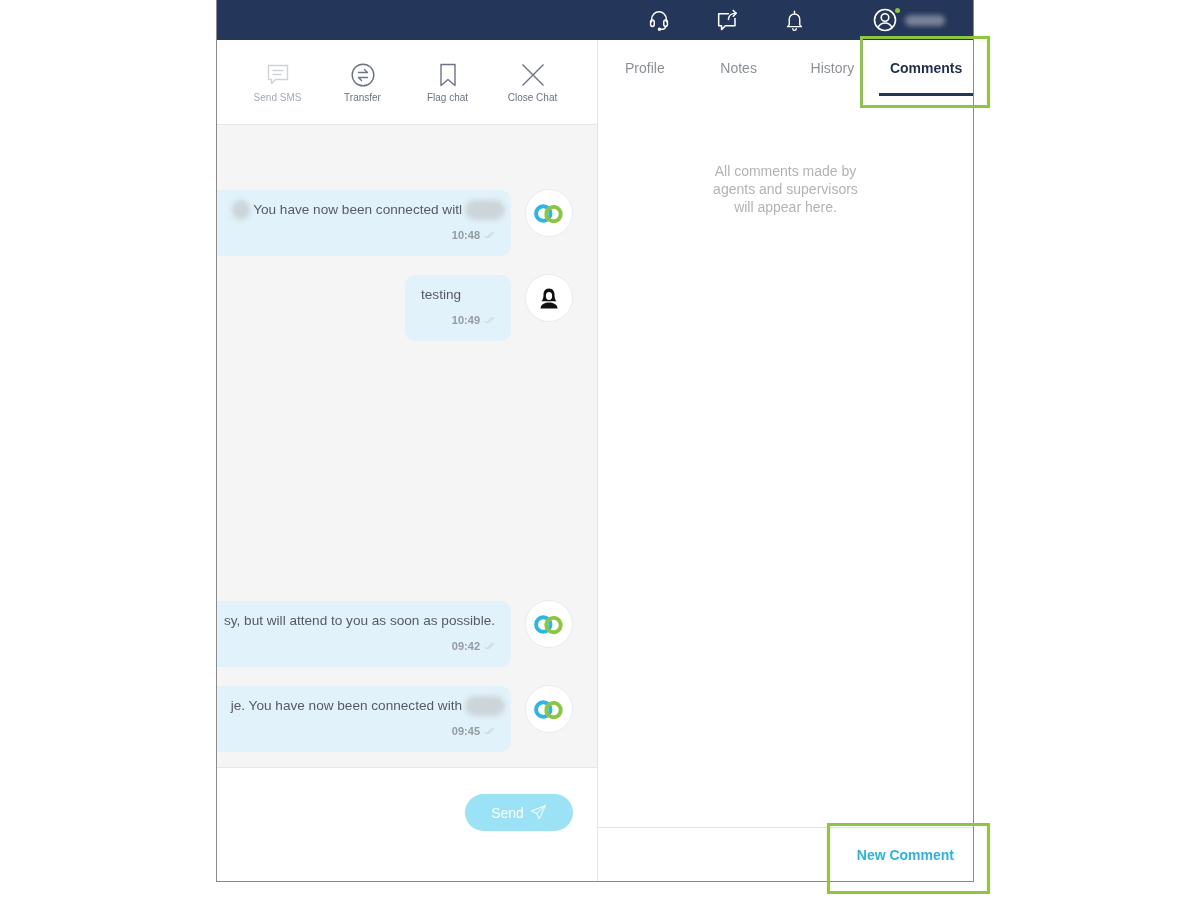 This screenshot has height=900, width=1193. What do you see at coordinates (465, 731) in the screenshot?
I see `message-time: 09:45` at bounding box center [465, 731].